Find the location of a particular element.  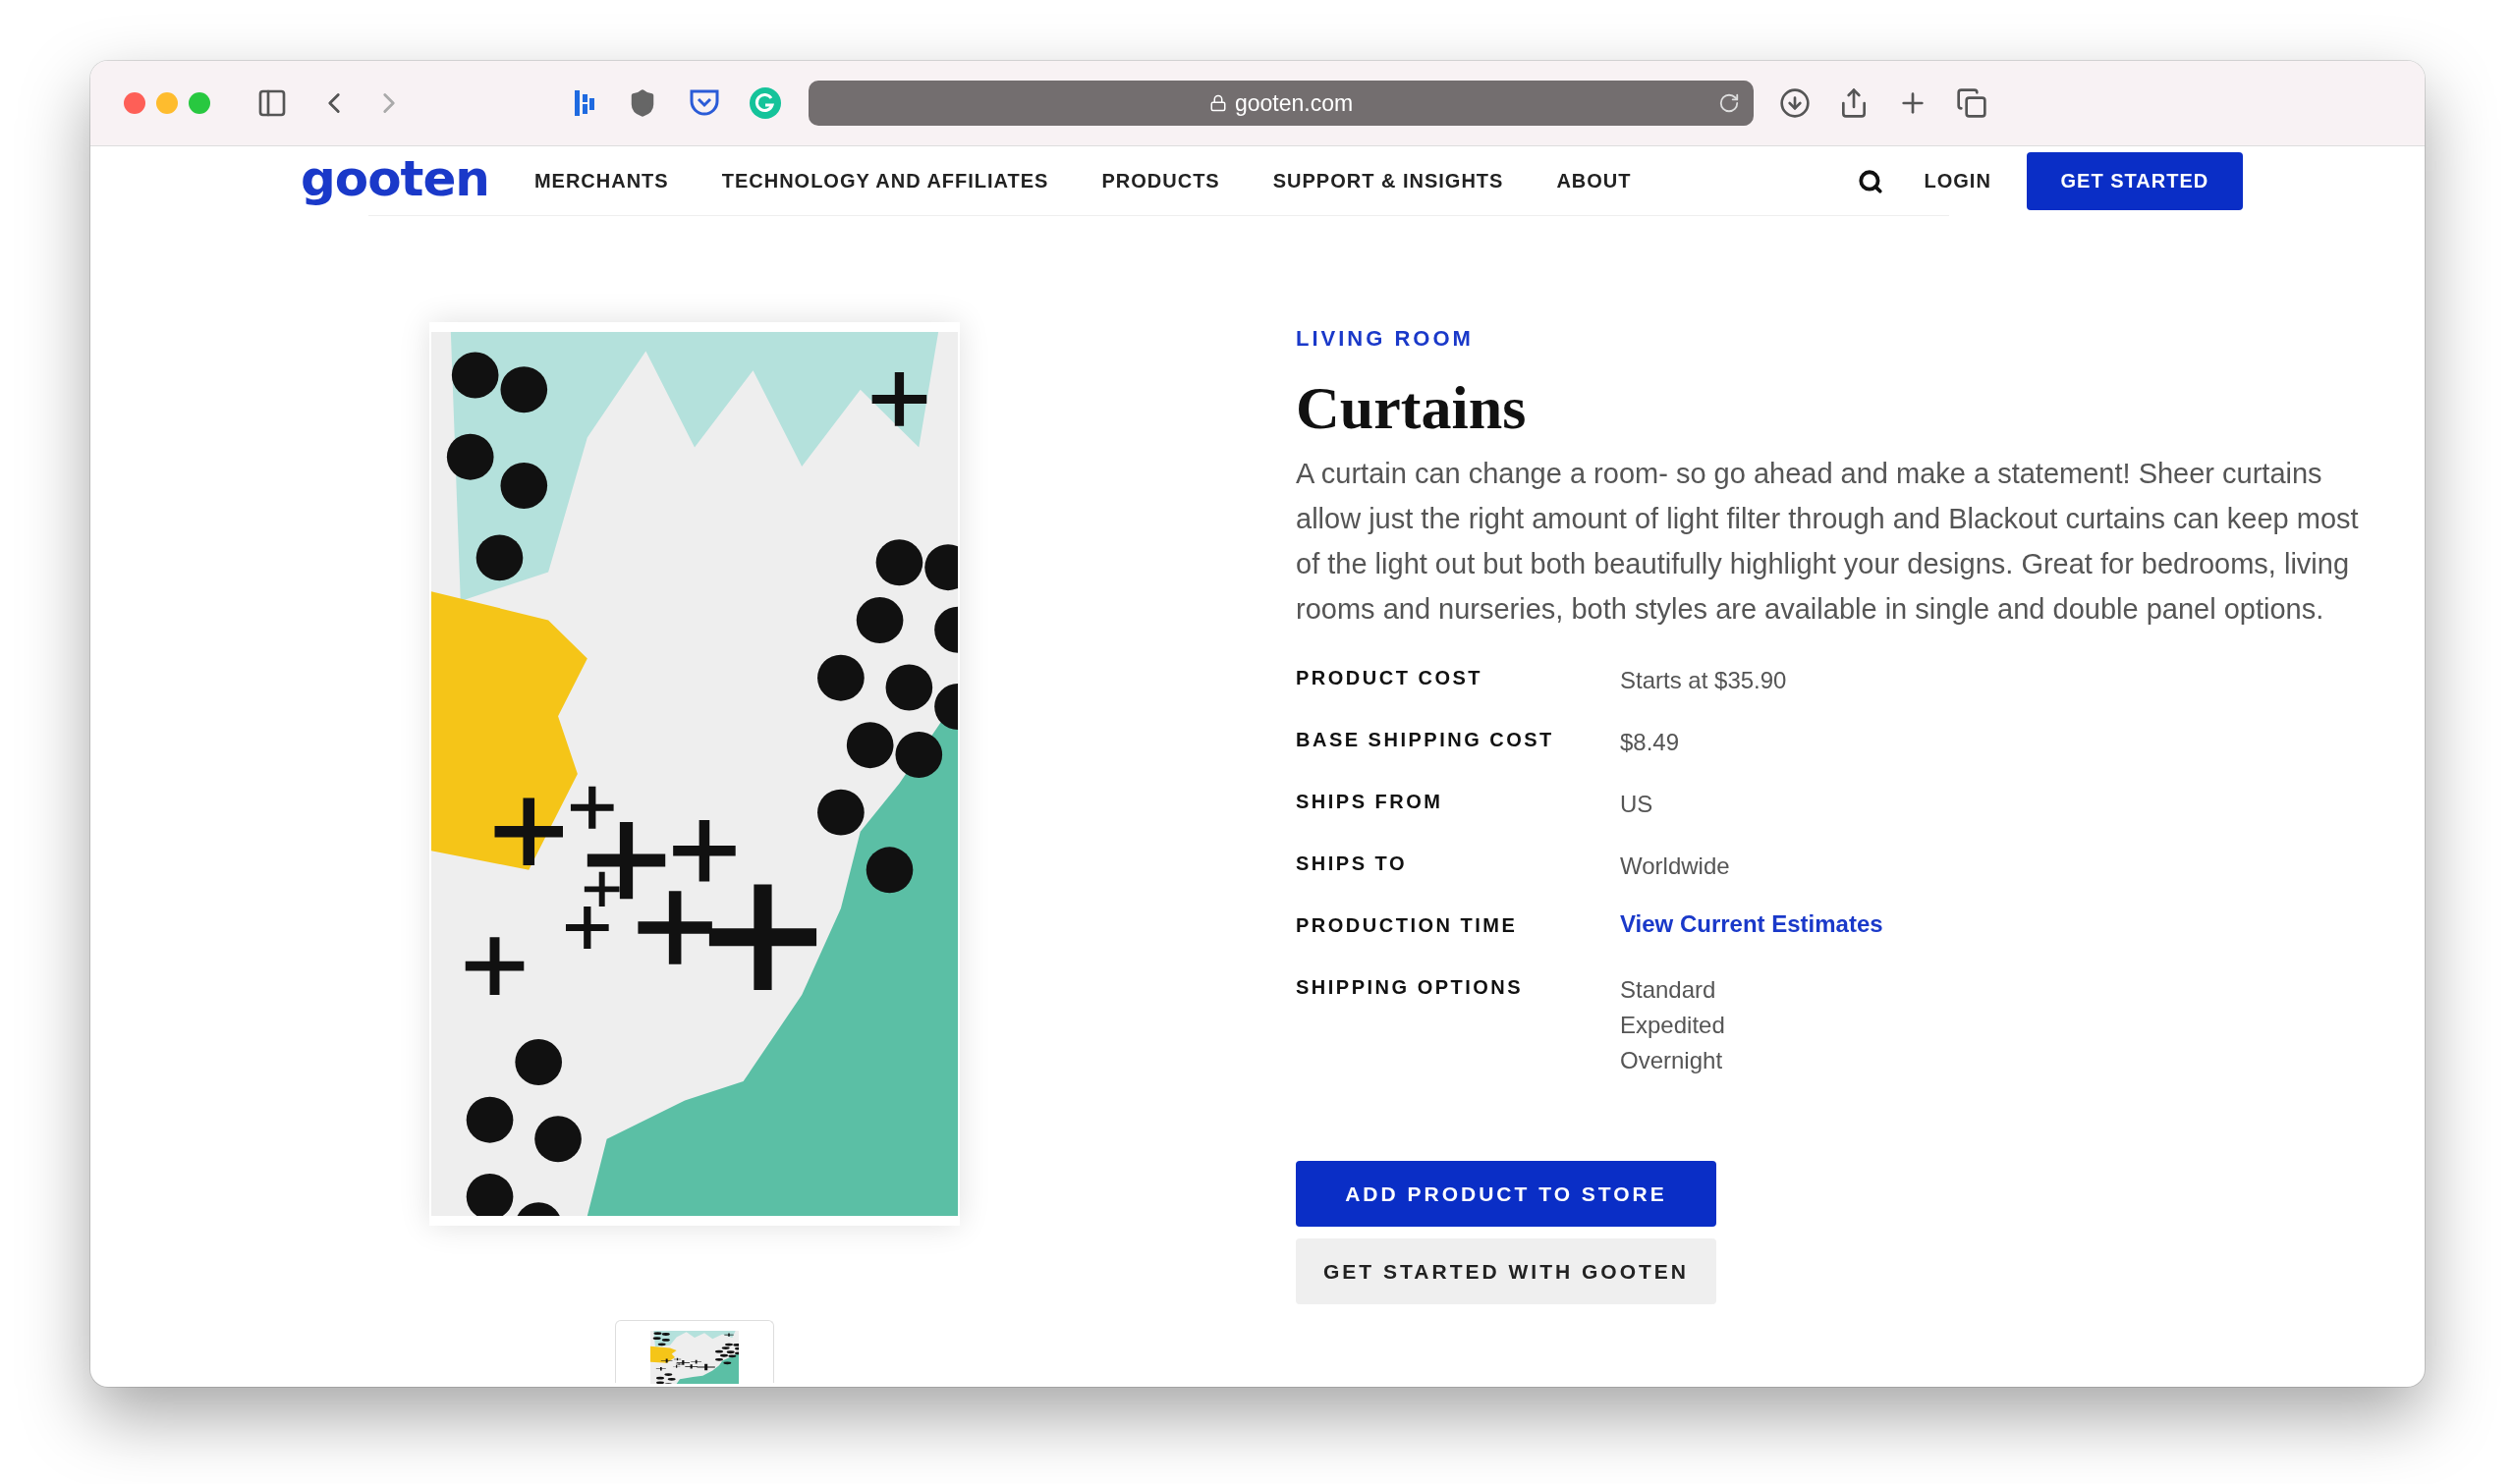

spec-label: SHIPPING OPTIONS is located at coordinates (1410, 987).